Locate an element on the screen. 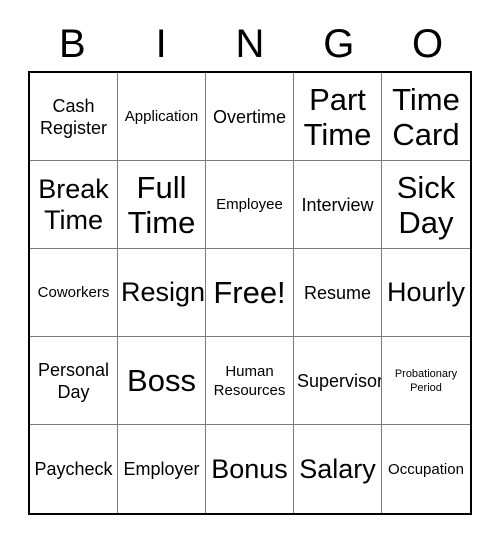 This screenshot has height=544, width=500. bingo-cell-label: Employer is located at coordinates (161, 469).